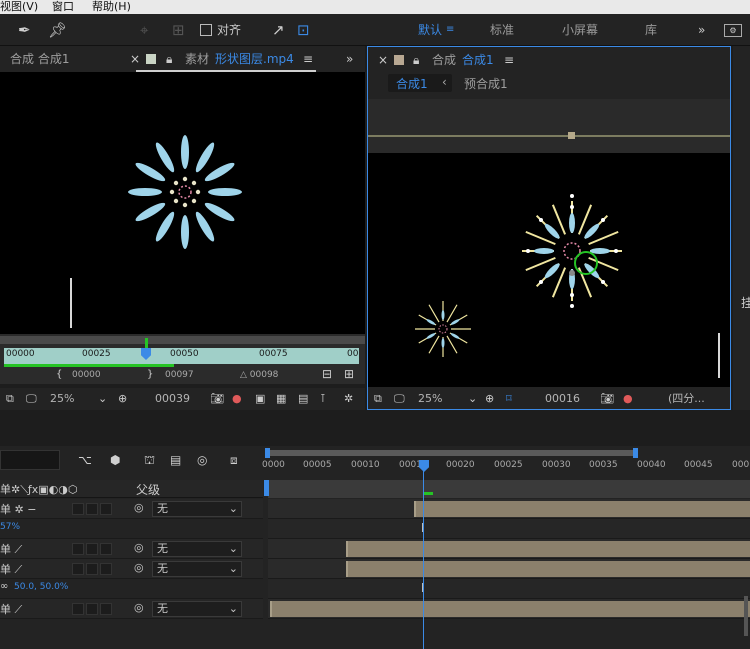 The height and width of the screenshot is (649, 750). I want to click on align-checkbox, so click(206, 30).